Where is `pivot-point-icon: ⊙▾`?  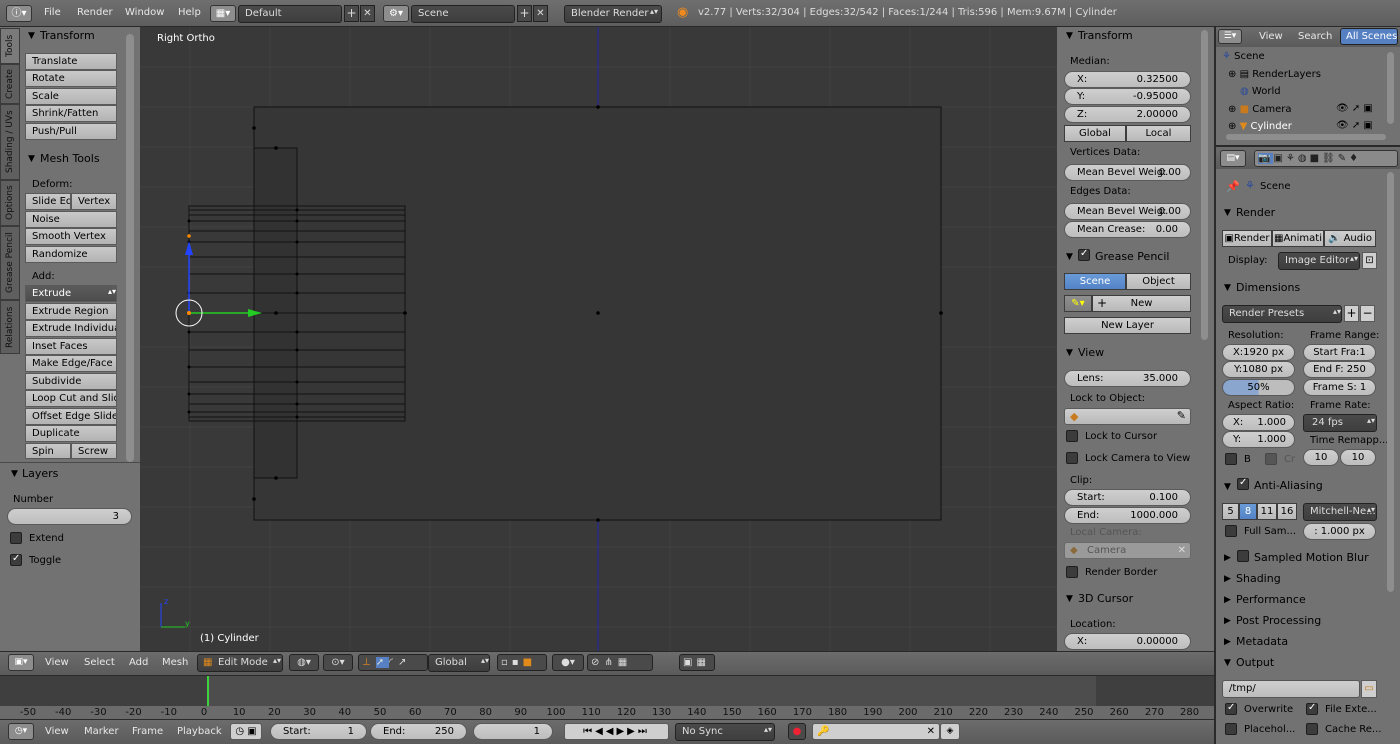 pivot-point-icon: ⊙▾ is located at coordinates (338, 662).